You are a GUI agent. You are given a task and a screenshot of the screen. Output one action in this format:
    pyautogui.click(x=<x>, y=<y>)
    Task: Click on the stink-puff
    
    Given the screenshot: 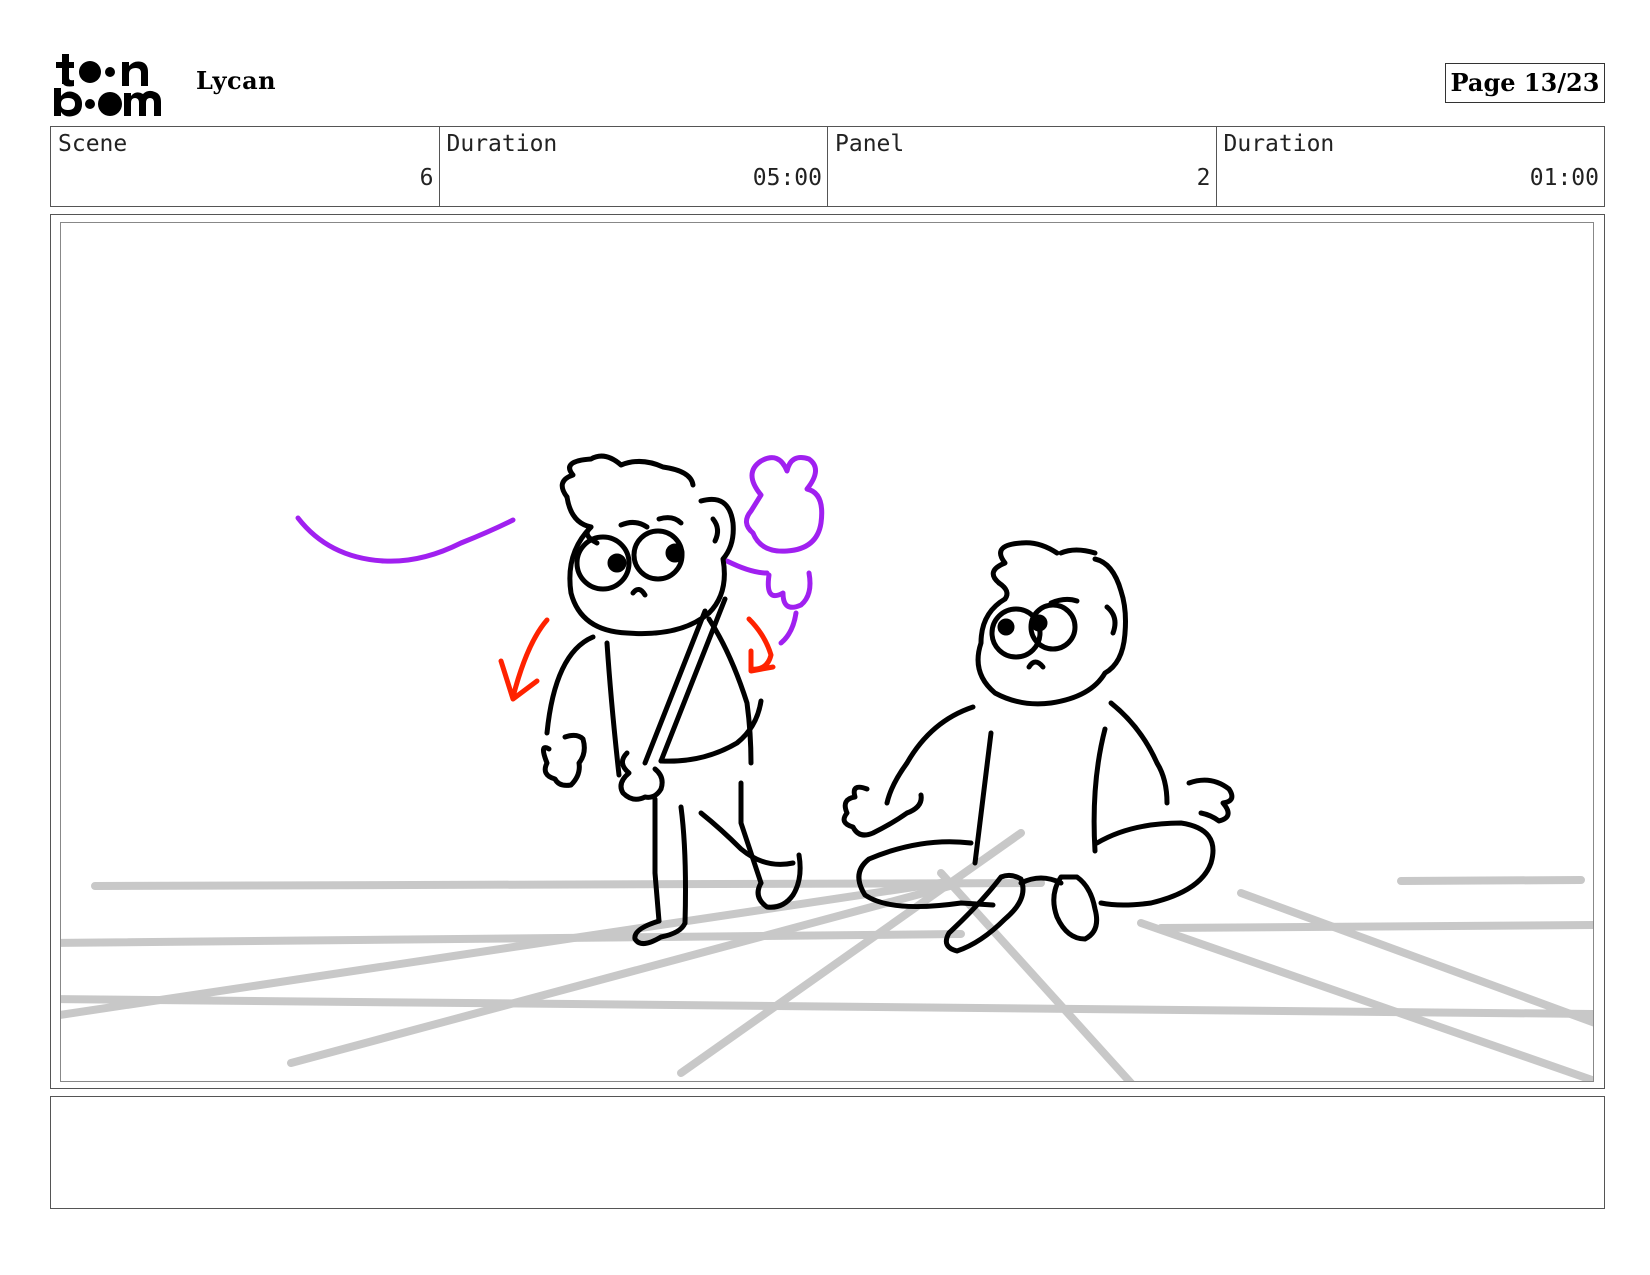 What is the action you would take?
    pyautogui.click(x=774, y=550)
    